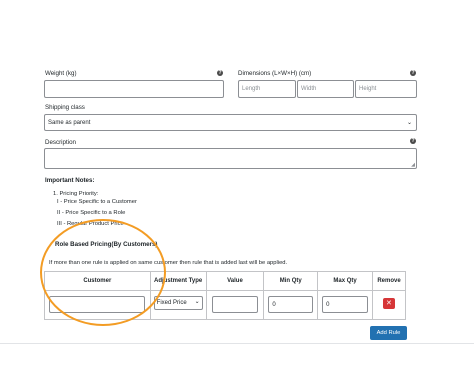  What do you see at coordinates (97, 202) in the screenshot?
I see `priority-item: I - Price Specific to a Customer` at bounding box center [97, 202].